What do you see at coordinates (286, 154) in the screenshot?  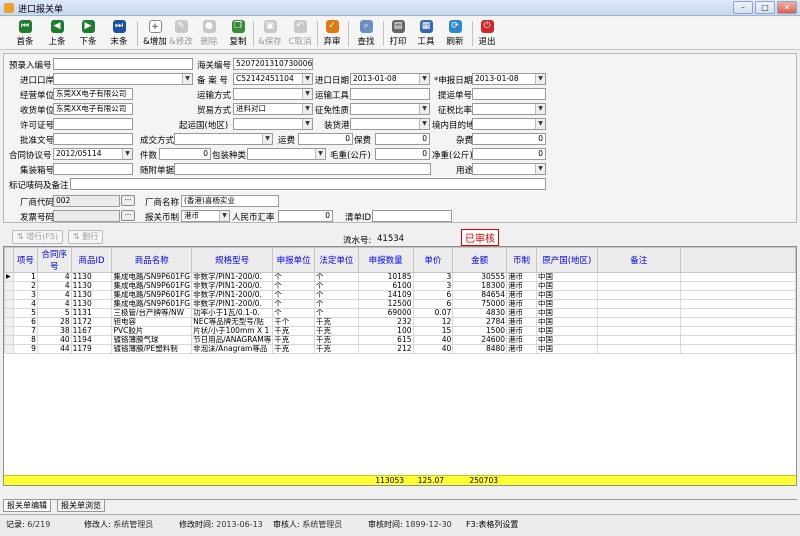 I see `package-select: ▼` at bounding box center [286, 154].